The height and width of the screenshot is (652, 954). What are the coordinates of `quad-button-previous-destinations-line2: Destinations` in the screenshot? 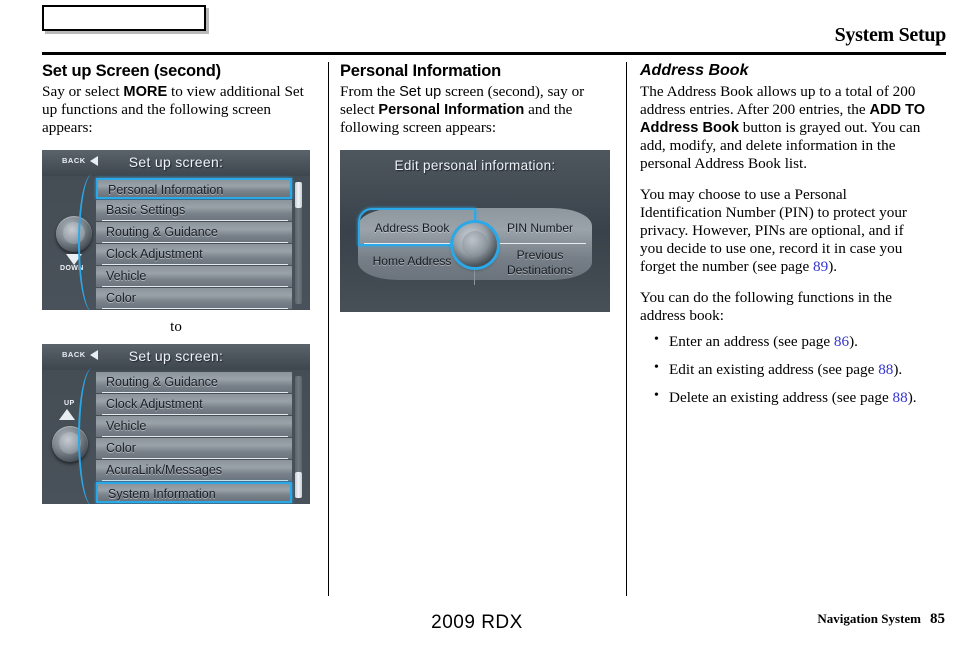 It's located at (540, 270).